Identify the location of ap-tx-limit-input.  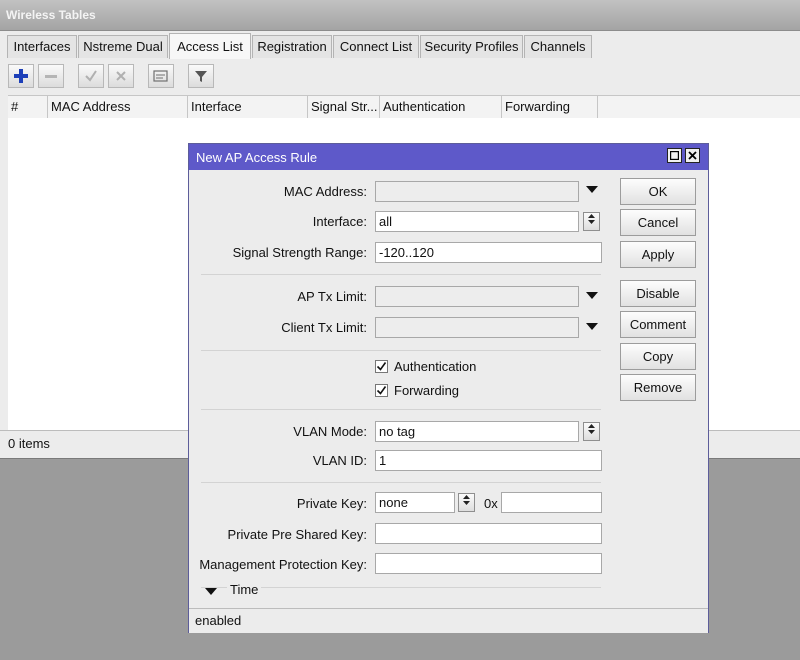
(477, 296).